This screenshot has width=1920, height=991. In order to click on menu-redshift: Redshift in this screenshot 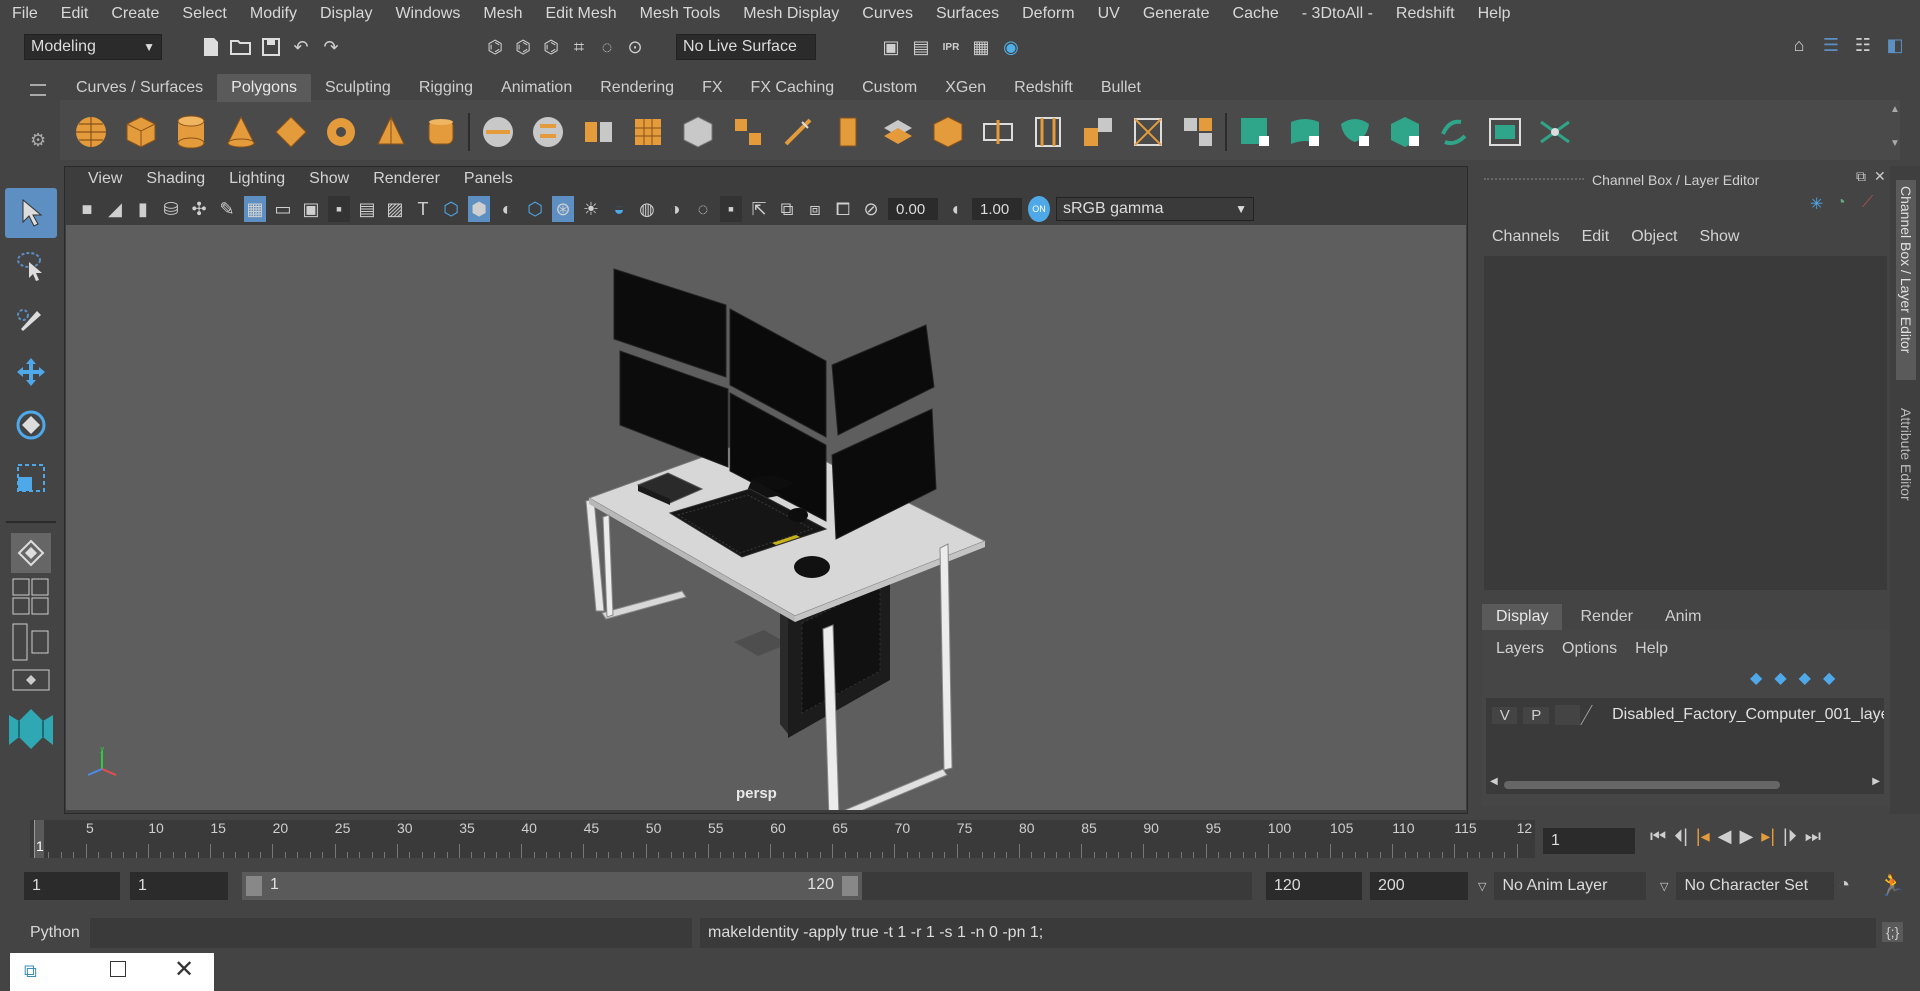, I will do `click(1425, 14)`.